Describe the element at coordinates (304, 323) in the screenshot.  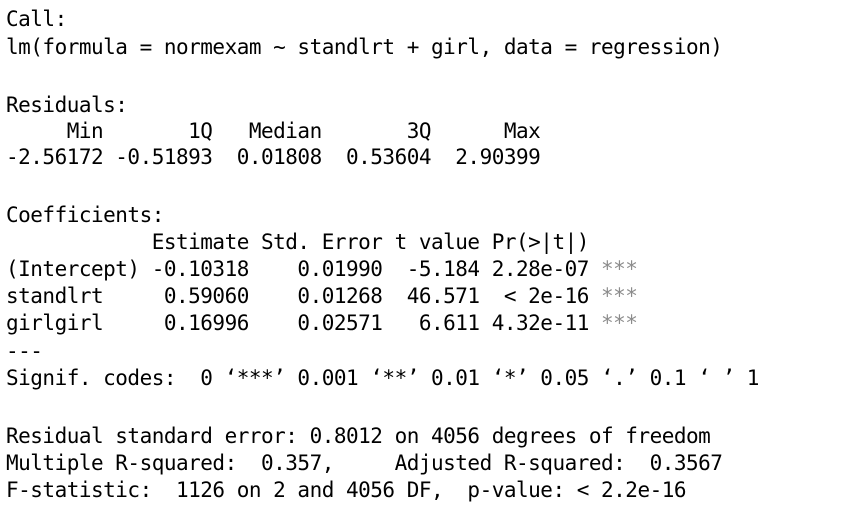
I see `coef-row-text: girlgirl 0.16996 0.02571 6.611 4.32e-11` at that location.